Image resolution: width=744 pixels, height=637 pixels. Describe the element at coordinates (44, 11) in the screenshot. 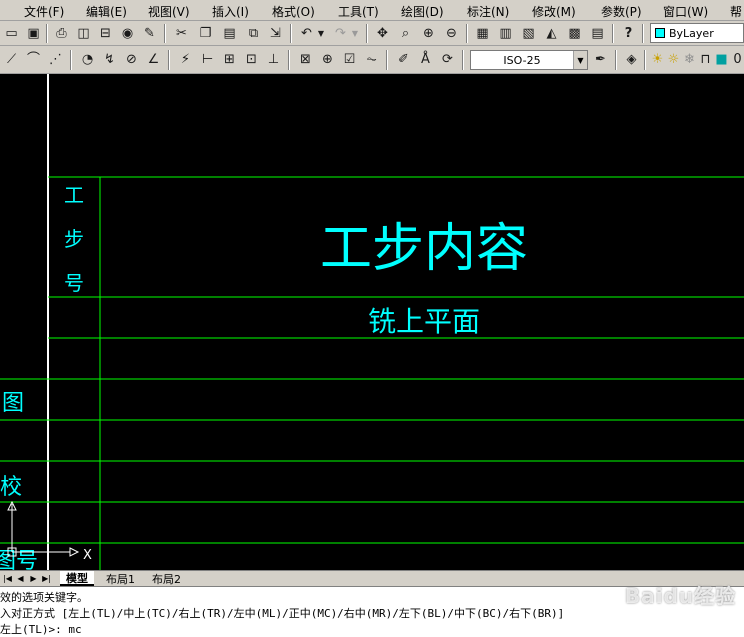

I see `menu-file: 文件(F)` at that location.